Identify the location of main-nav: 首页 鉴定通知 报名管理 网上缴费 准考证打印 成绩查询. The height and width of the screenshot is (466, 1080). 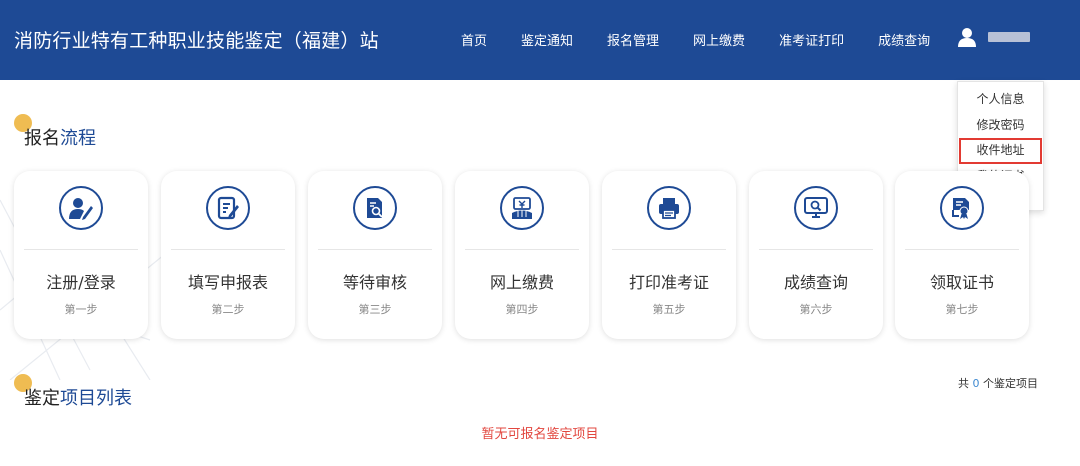
(695, 39).